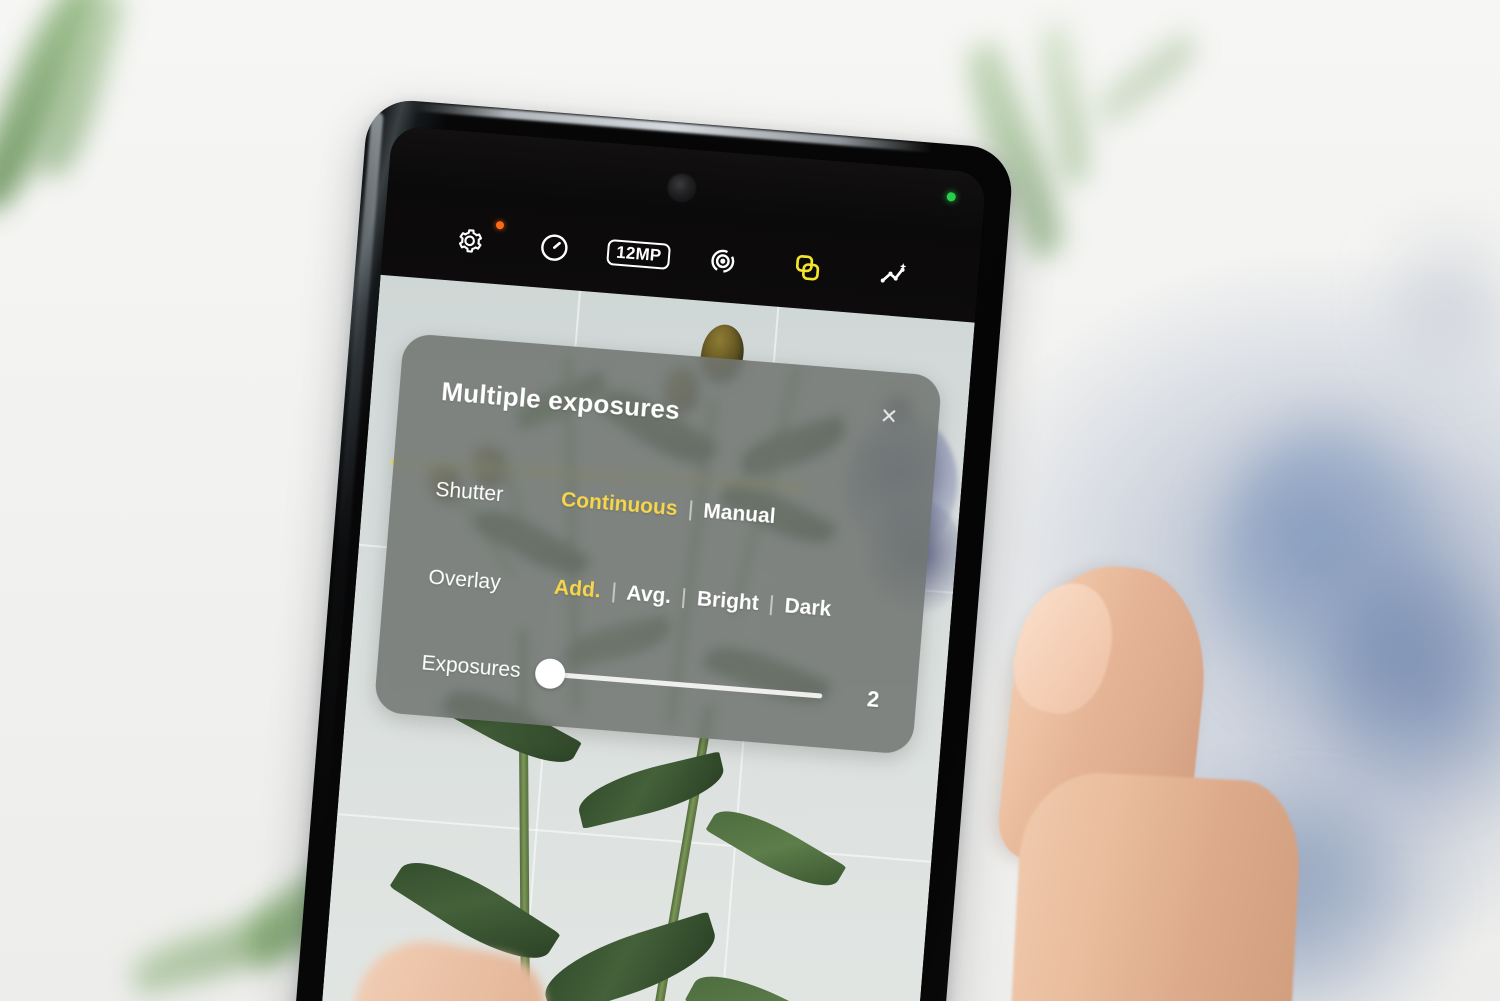  What do you see at coordinates (648, 595) in the screenshot?
I see `overlay-option-avg: Avg.` at bounding box center [648, 595].